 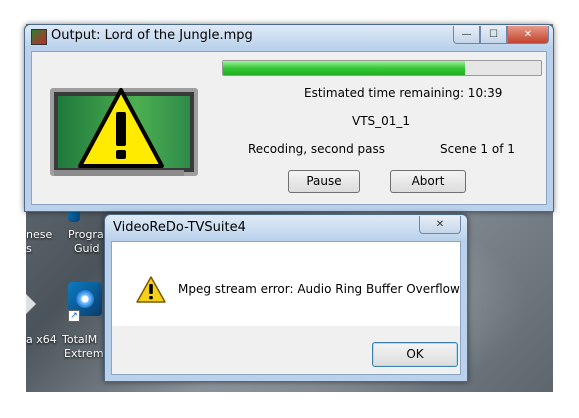 What do you see at coordinates (466, 35) in the screenshot?
I see `minimize-button: —` at bounding box center [466, 35].